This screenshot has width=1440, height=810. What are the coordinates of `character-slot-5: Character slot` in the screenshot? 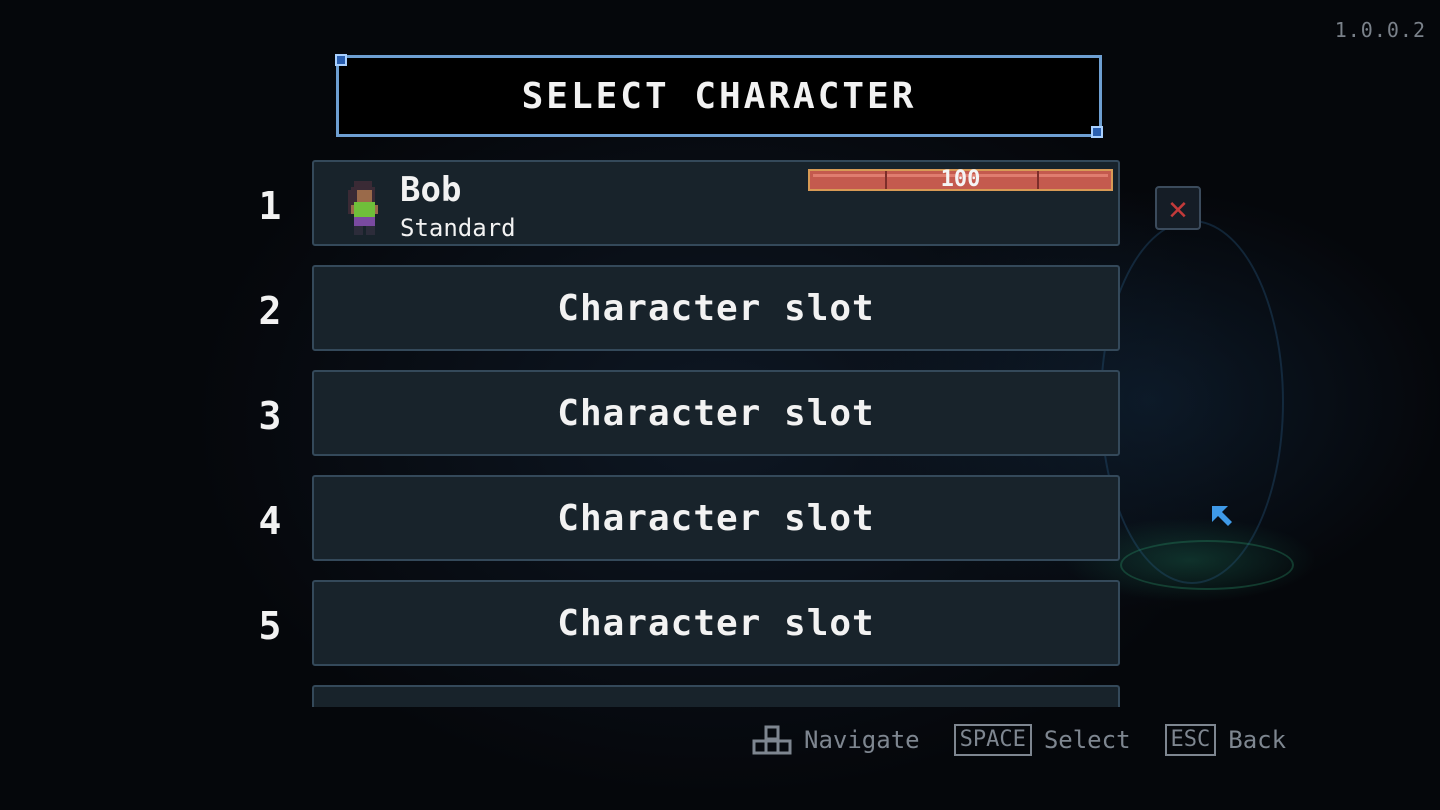 It's located at (716, 623).